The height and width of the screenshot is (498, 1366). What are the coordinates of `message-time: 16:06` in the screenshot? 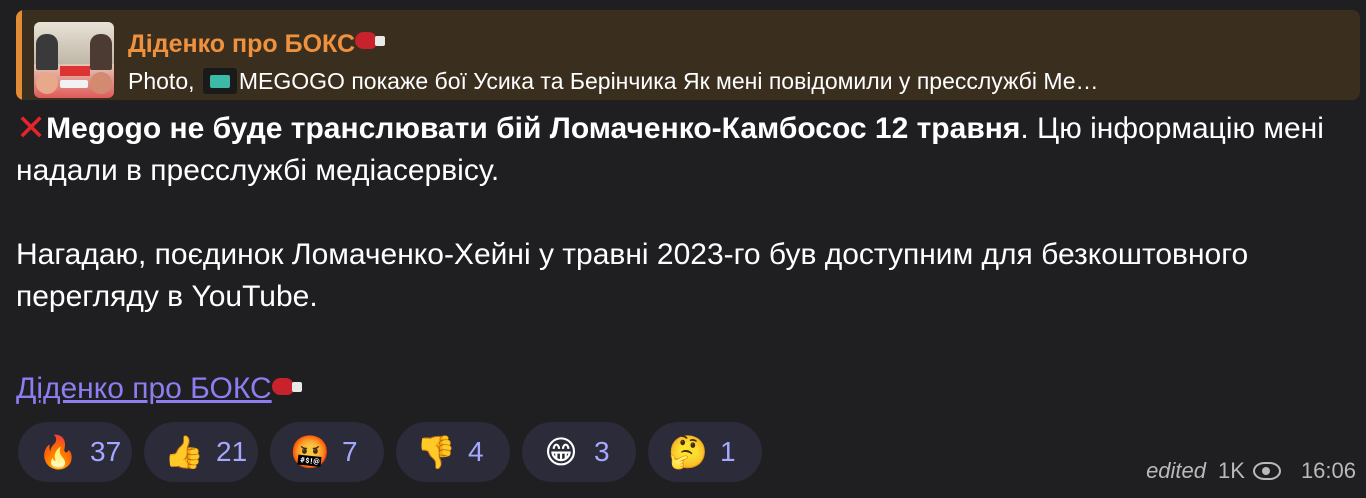 It's located at (1328, 470).